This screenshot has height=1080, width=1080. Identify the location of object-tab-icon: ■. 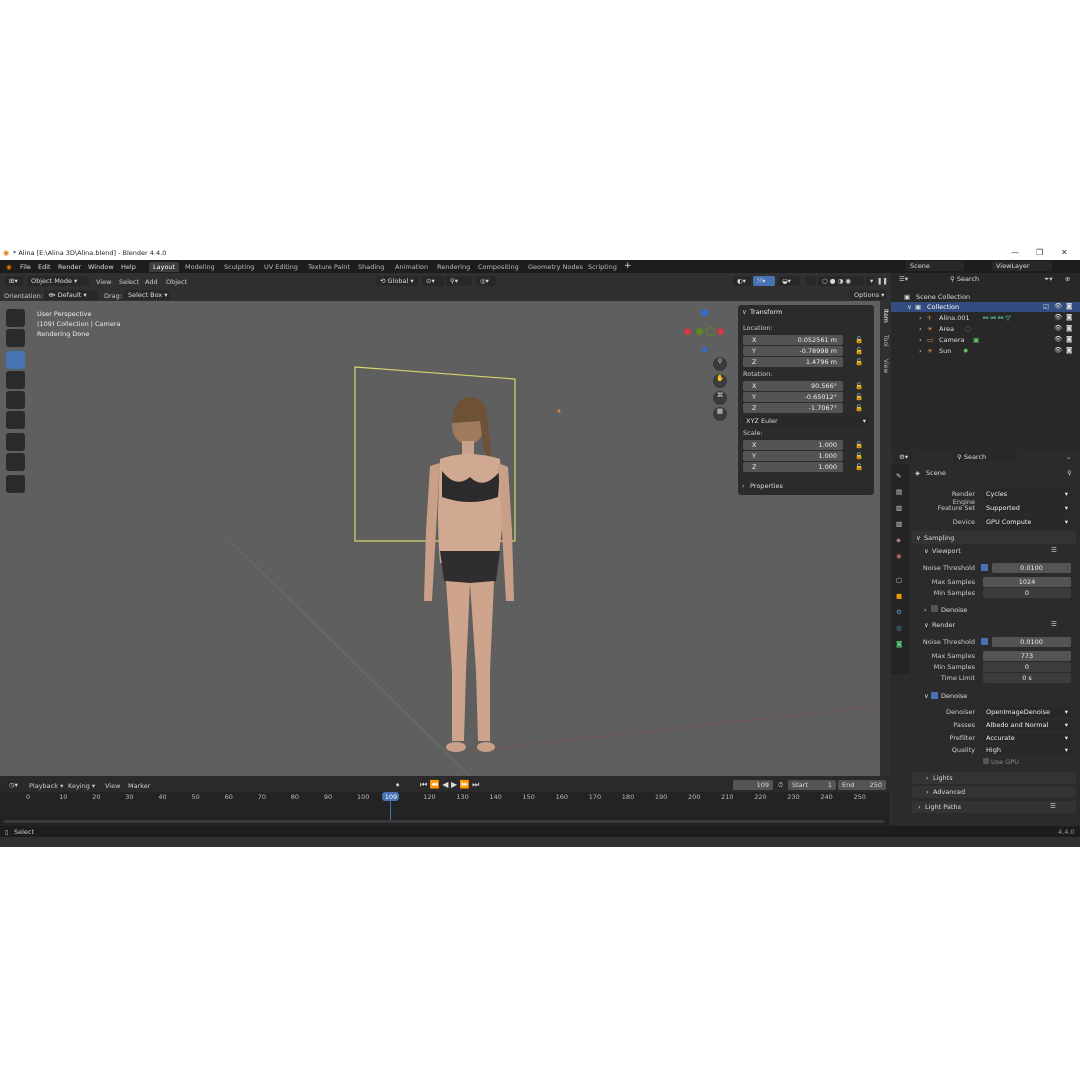
(899, 596).